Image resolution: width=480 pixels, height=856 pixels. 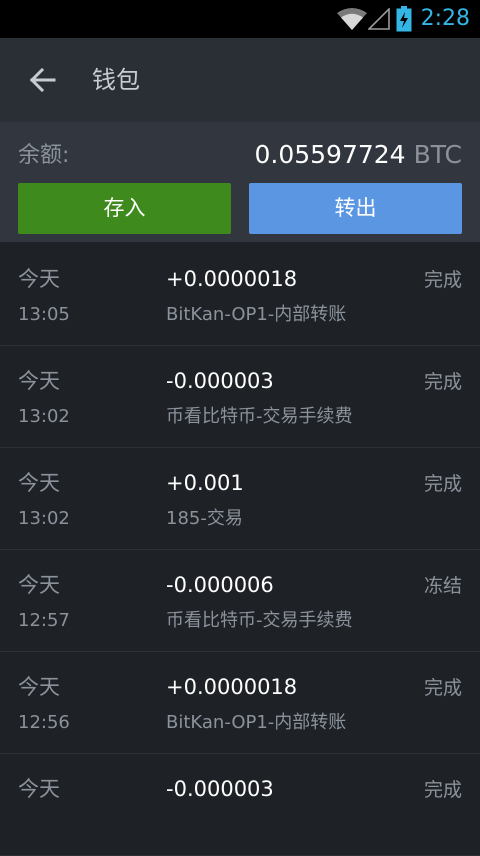 What do you see at coordinates (442, 586) in the screenshot?
I see `transaction-status: 冻结` at bounding box center [442, 586].